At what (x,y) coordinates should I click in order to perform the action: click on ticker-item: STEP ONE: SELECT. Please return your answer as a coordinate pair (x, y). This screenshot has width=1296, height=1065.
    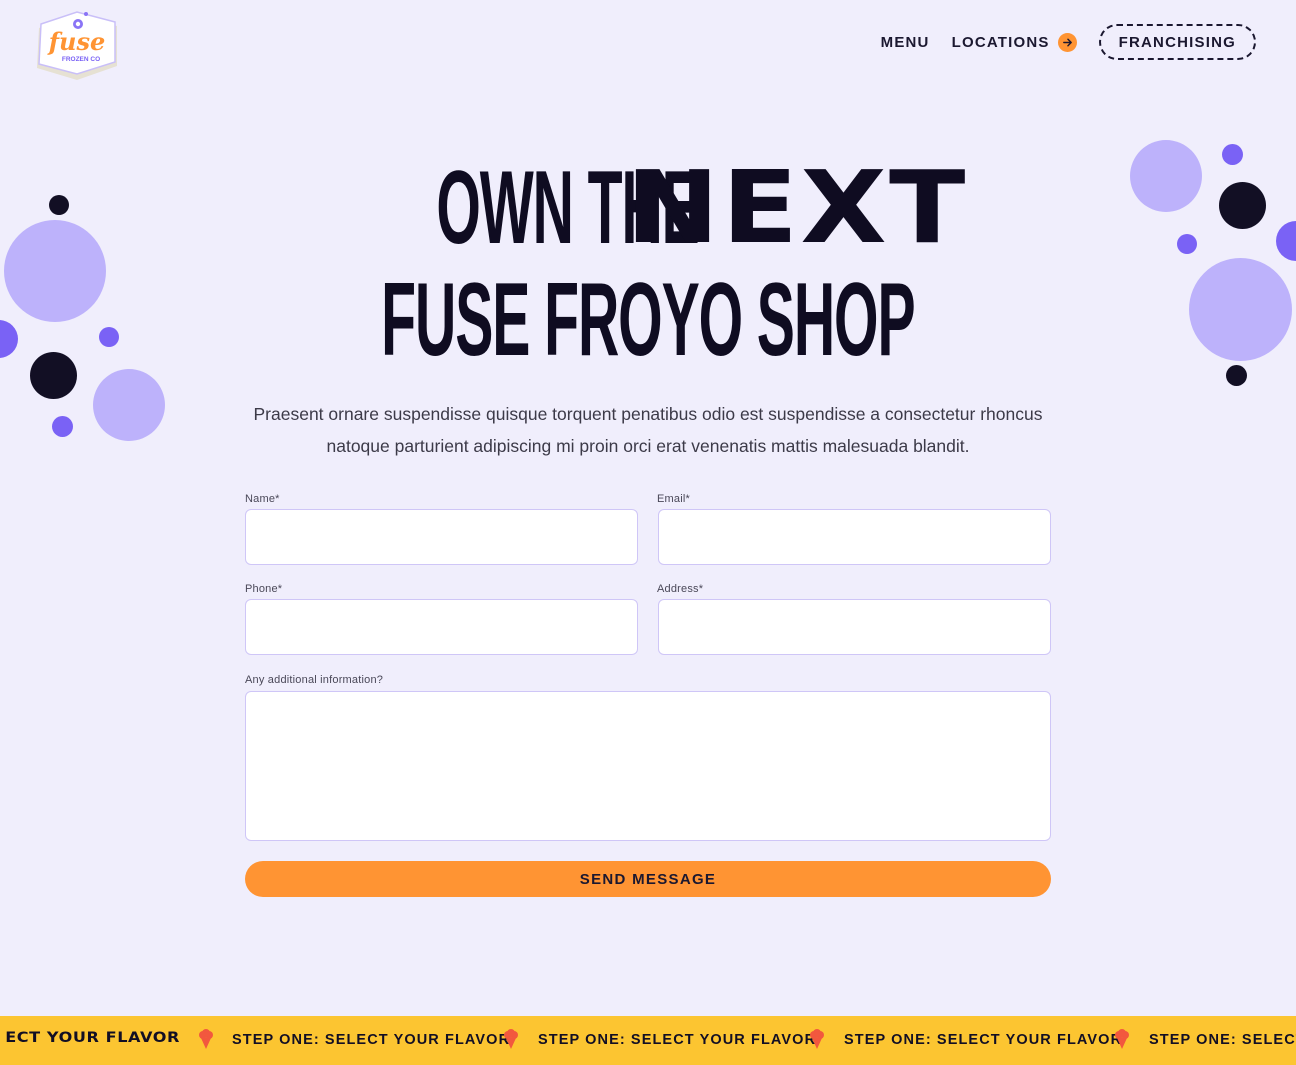
    Looking at the image, I should click on (1222, 1040).